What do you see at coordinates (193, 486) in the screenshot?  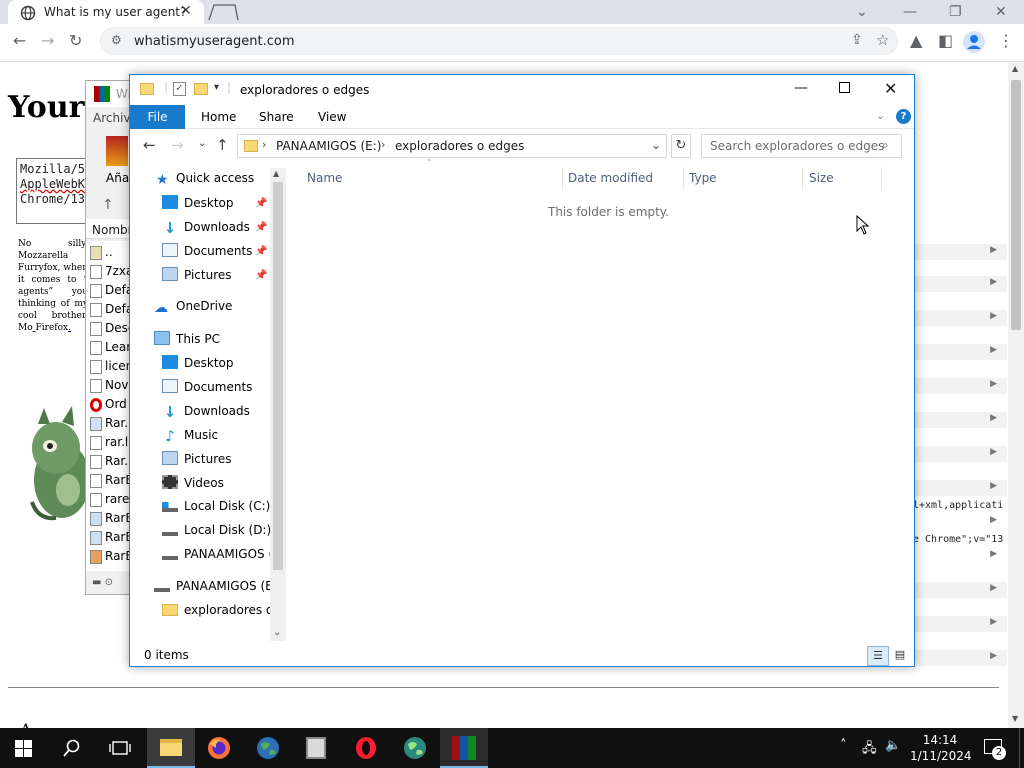 I see `nav-pc-videos: Videos` at bounding box center [193, 486].